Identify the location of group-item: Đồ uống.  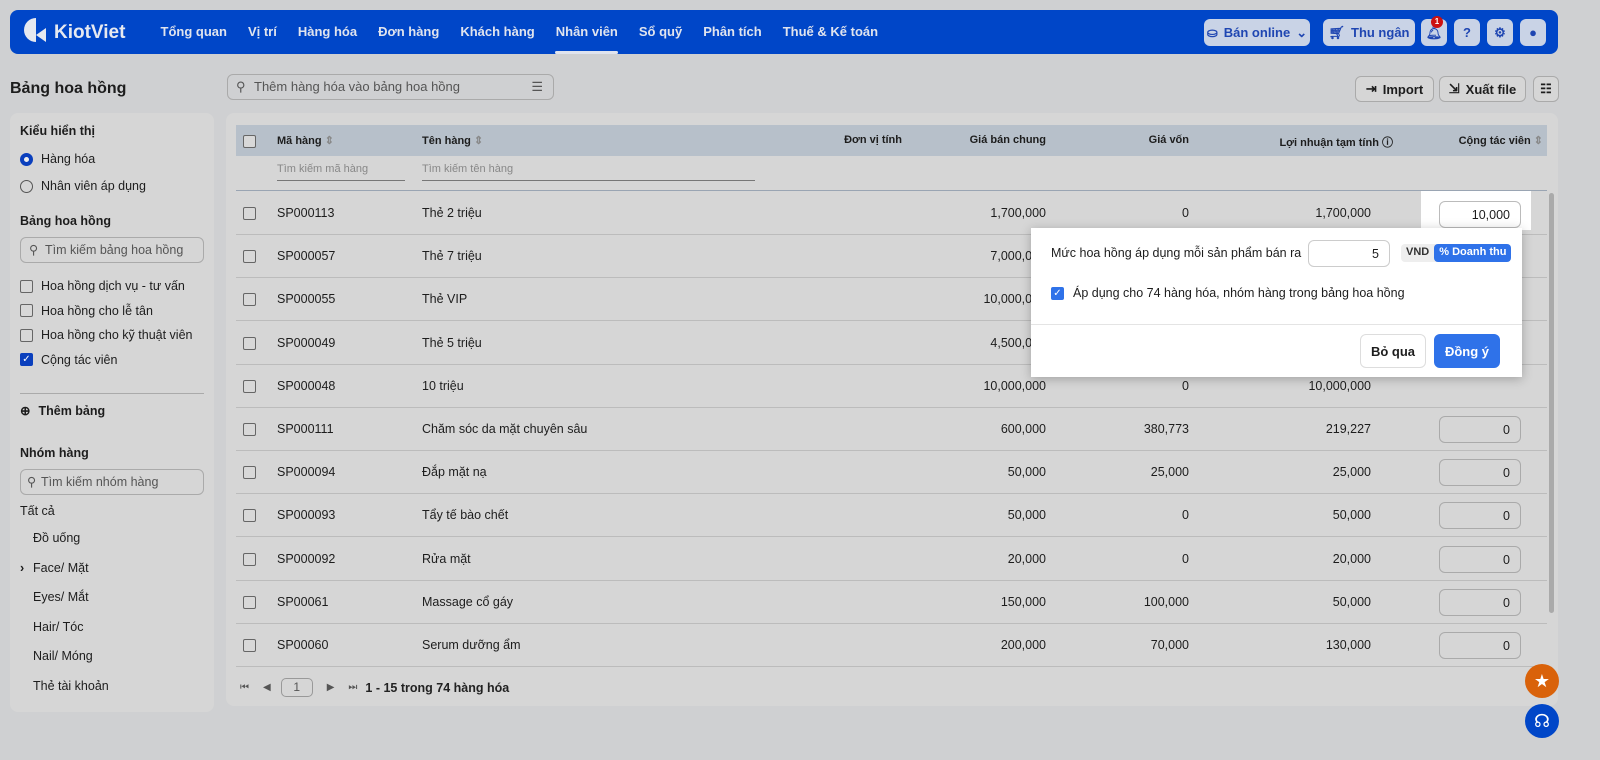
(56, 538).